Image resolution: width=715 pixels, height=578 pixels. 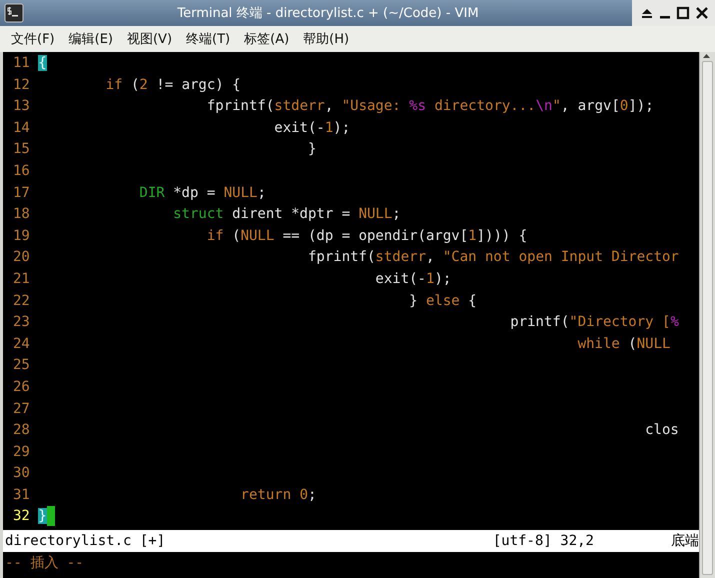 I want to click on code-line: return 0;, so click(x=278, y=495).